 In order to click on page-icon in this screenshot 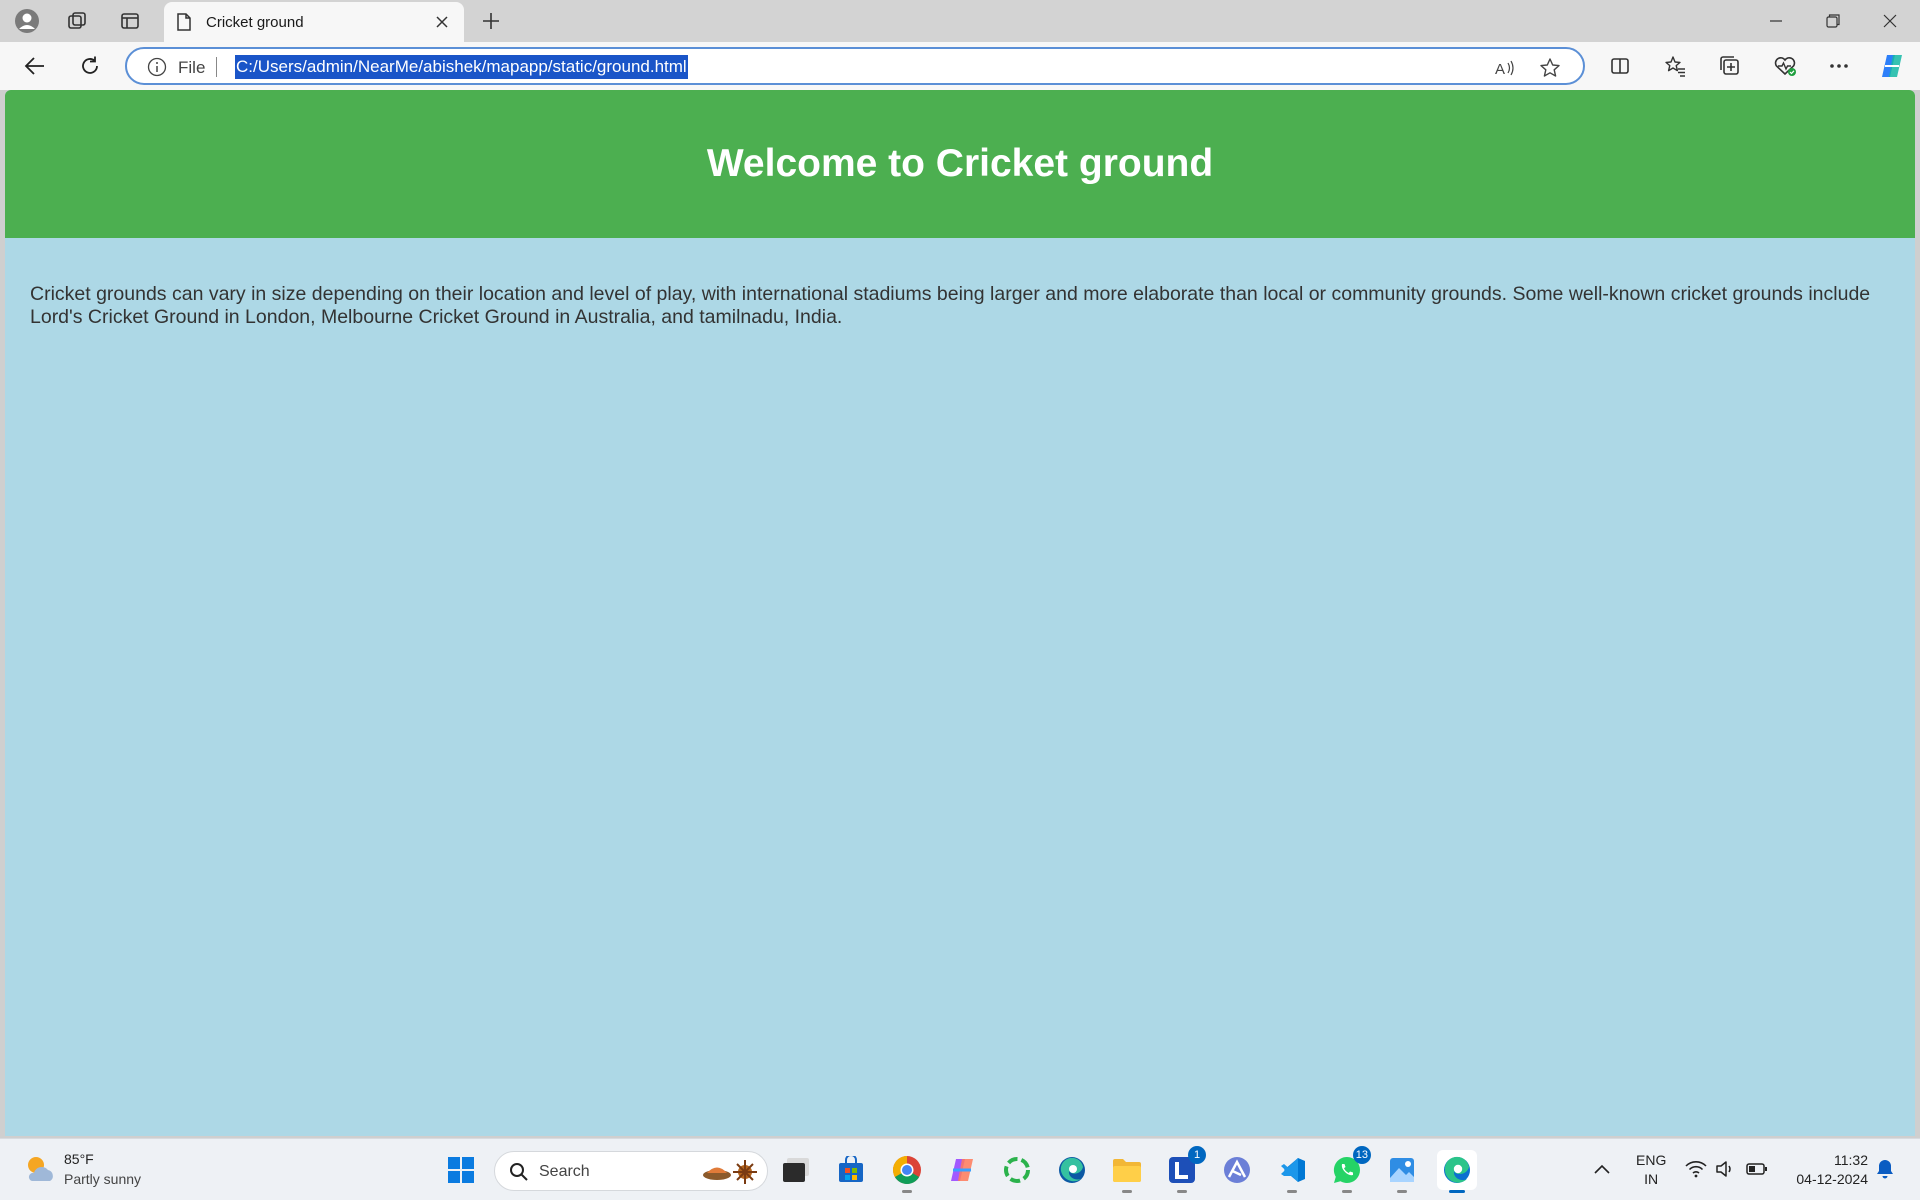, I will do `click(184, 22)`.